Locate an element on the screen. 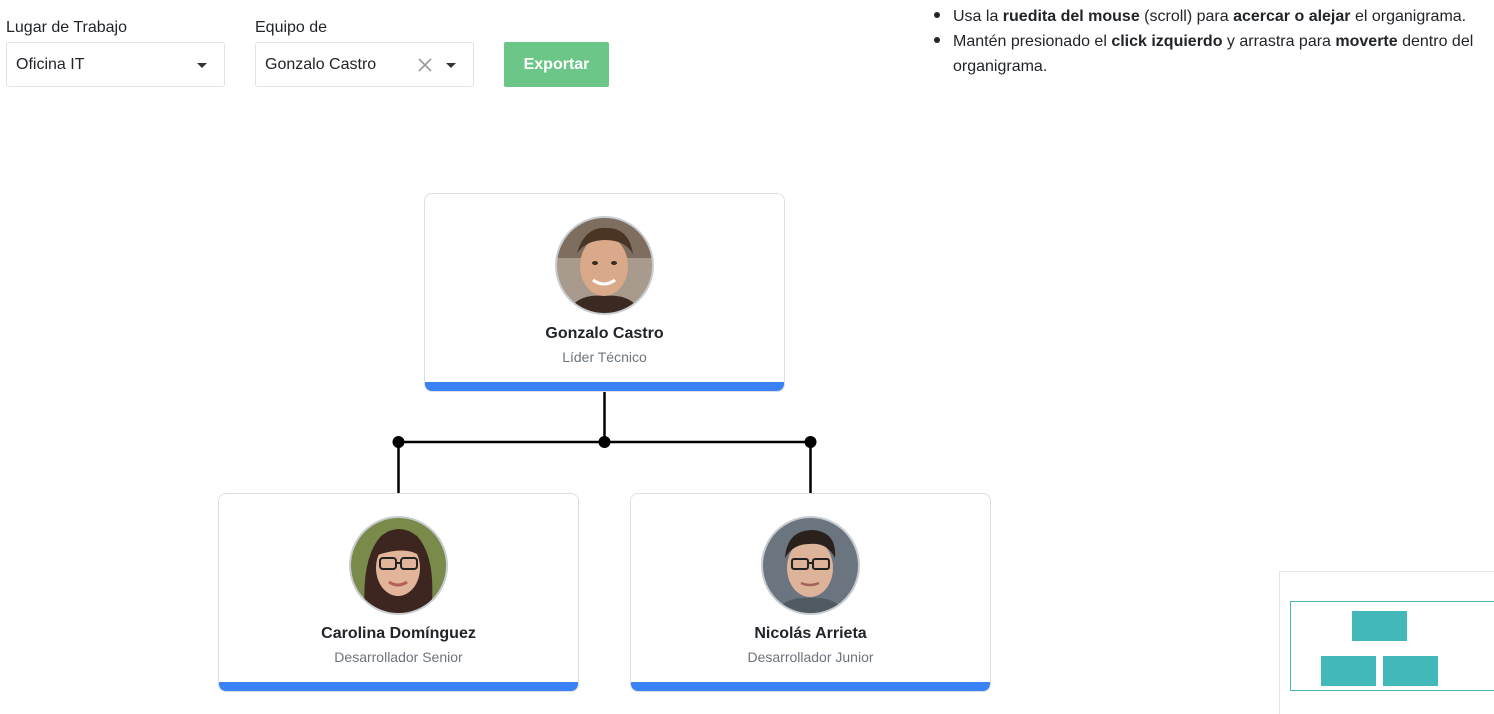 The width and height of the screenshot is (1494, 714). card-role: Líder Técnico is located at coordinates (604, 357).